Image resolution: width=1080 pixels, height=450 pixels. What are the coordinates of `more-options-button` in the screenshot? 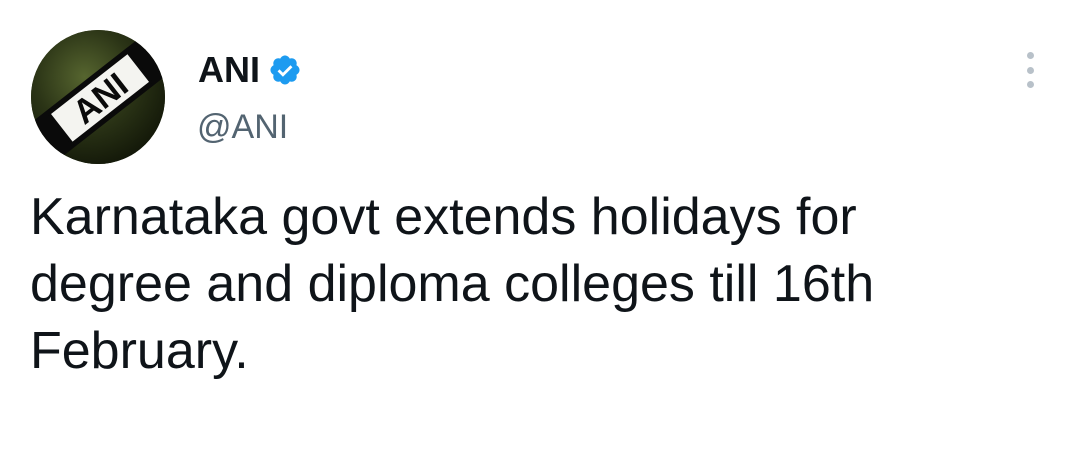 It's located at (1030, 70).